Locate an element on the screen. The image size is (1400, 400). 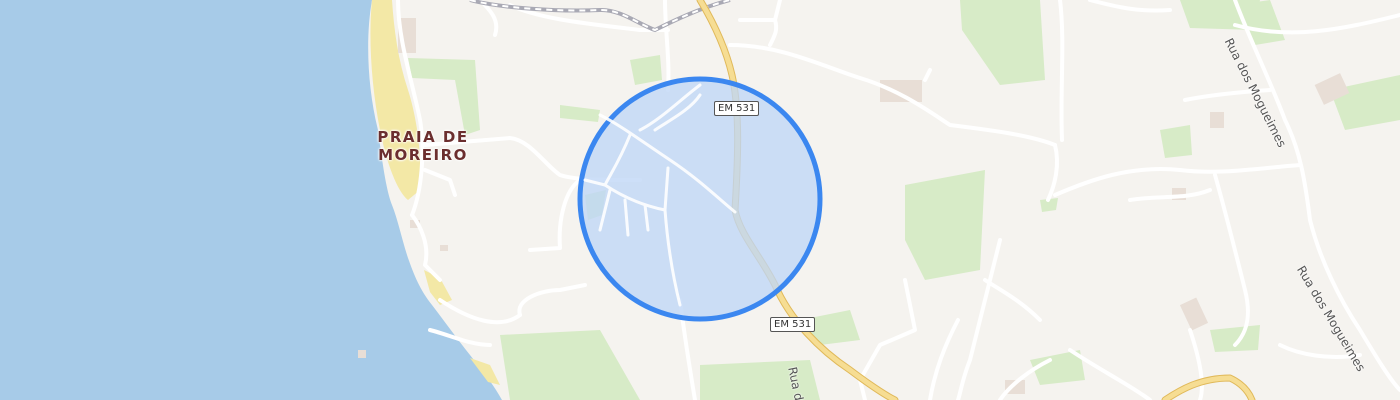
route-shield-top: EM 531 is located at coordinates (737, 108).